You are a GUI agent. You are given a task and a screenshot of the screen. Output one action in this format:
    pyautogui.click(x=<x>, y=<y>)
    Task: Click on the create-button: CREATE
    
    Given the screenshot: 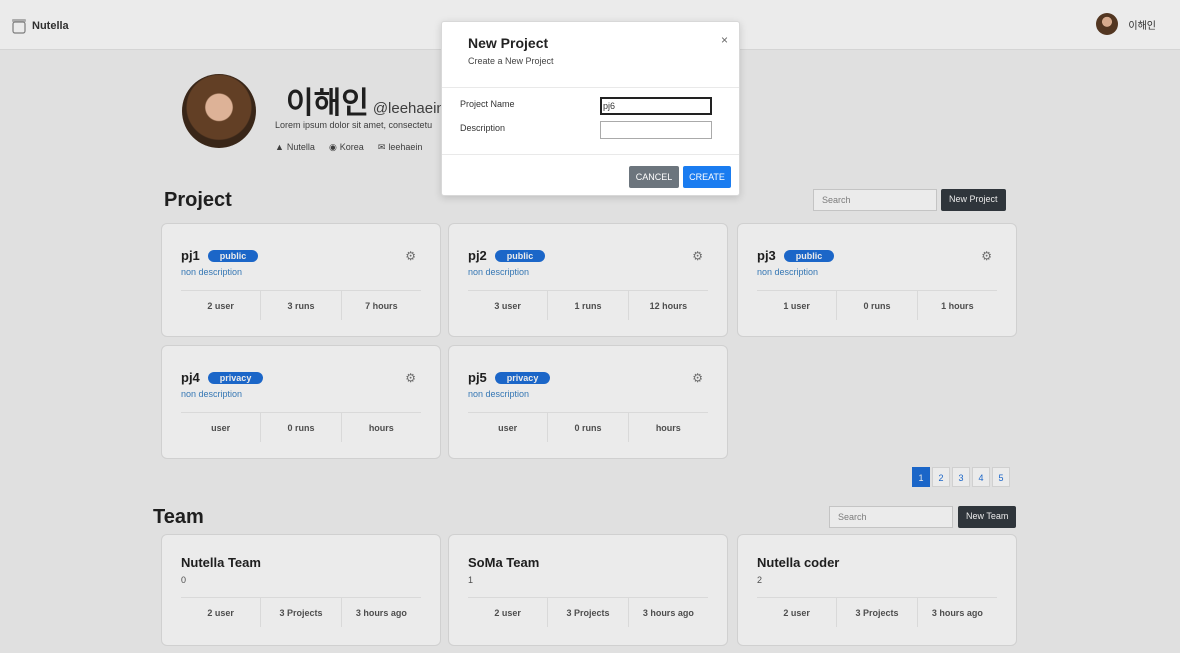 What is the action you would take?
    pyautogui.click(x=707, y=177)
    